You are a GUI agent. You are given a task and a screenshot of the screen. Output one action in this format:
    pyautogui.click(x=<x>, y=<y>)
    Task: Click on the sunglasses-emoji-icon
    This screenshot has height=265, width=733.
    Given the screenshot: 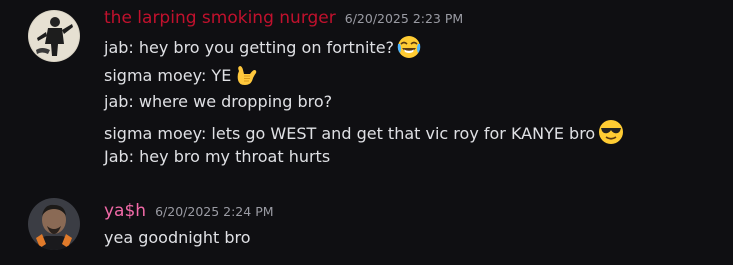 What is the action you would take?
    pyautogui.click(x=611, y=135)
    